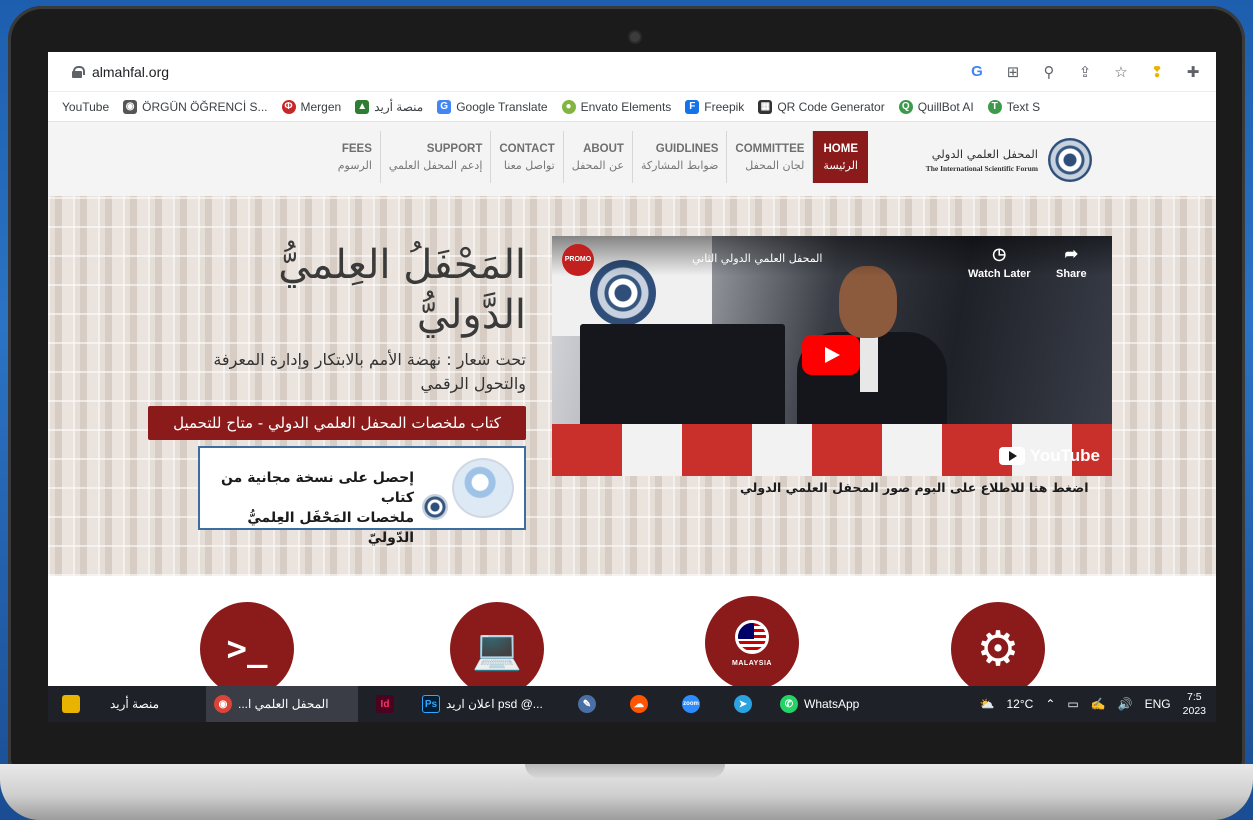 This screenshot has width=1253, height=820. I want to click on bookmark-text: T Text S, so click(1014, 106).